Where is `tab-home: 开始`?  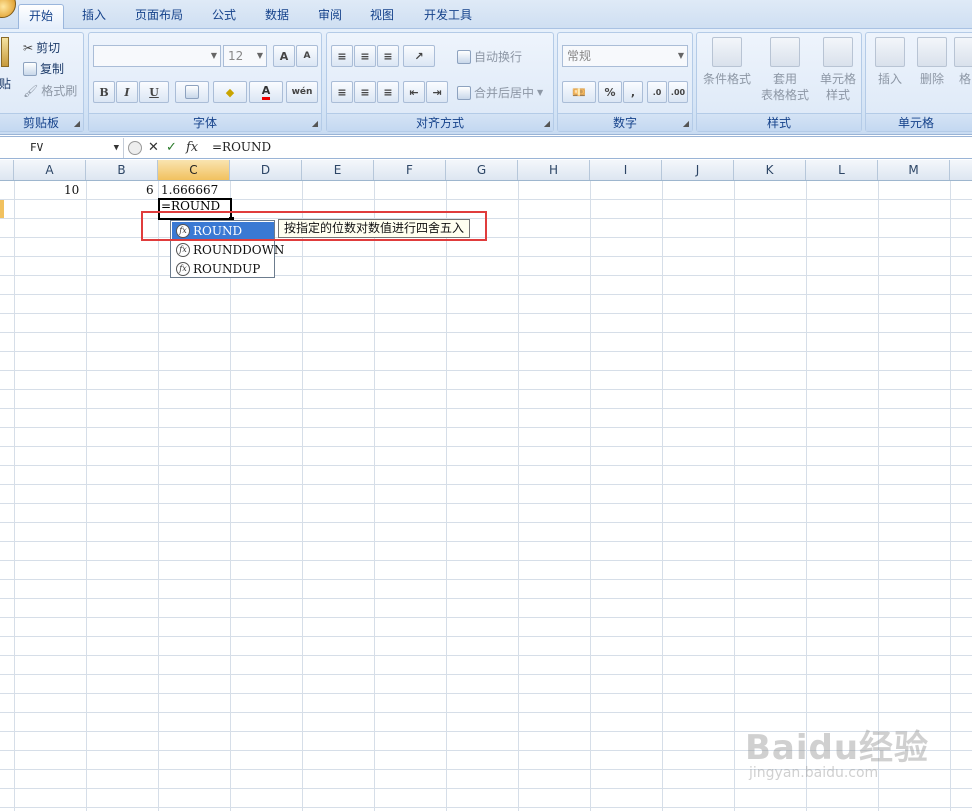
tab-home: 开始 is located at coordinates (41, 16).